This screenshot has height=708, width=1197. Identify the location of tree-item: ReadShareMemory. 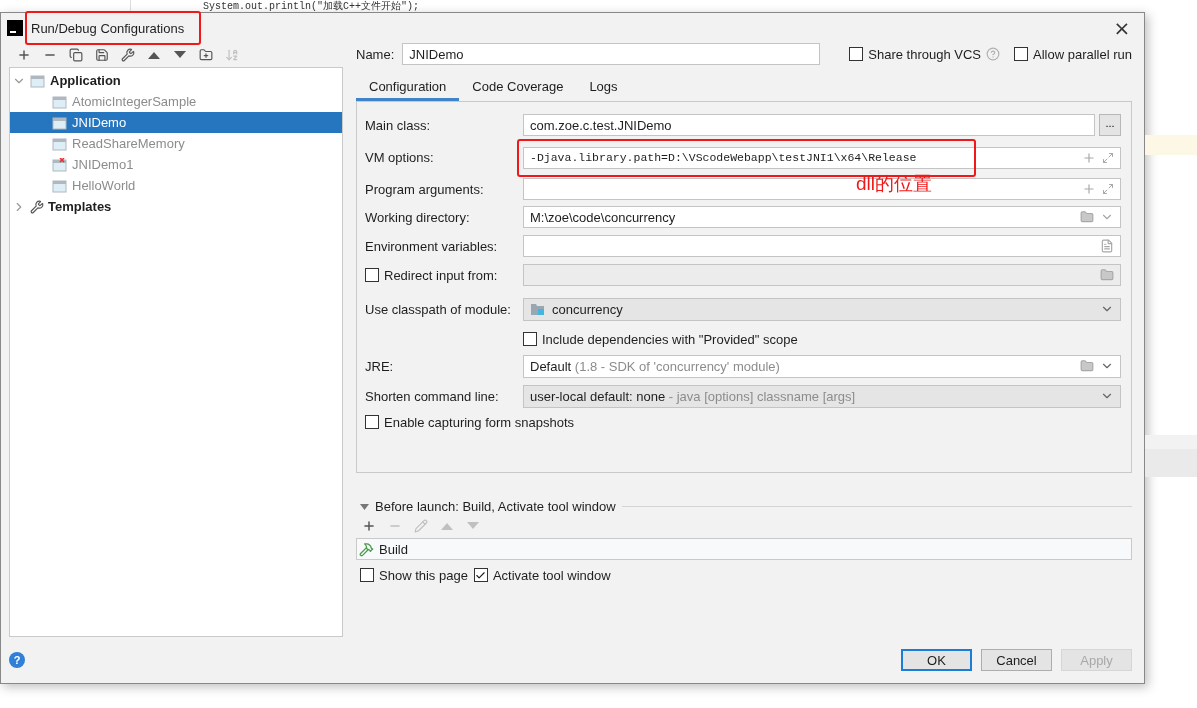
(176, 143).